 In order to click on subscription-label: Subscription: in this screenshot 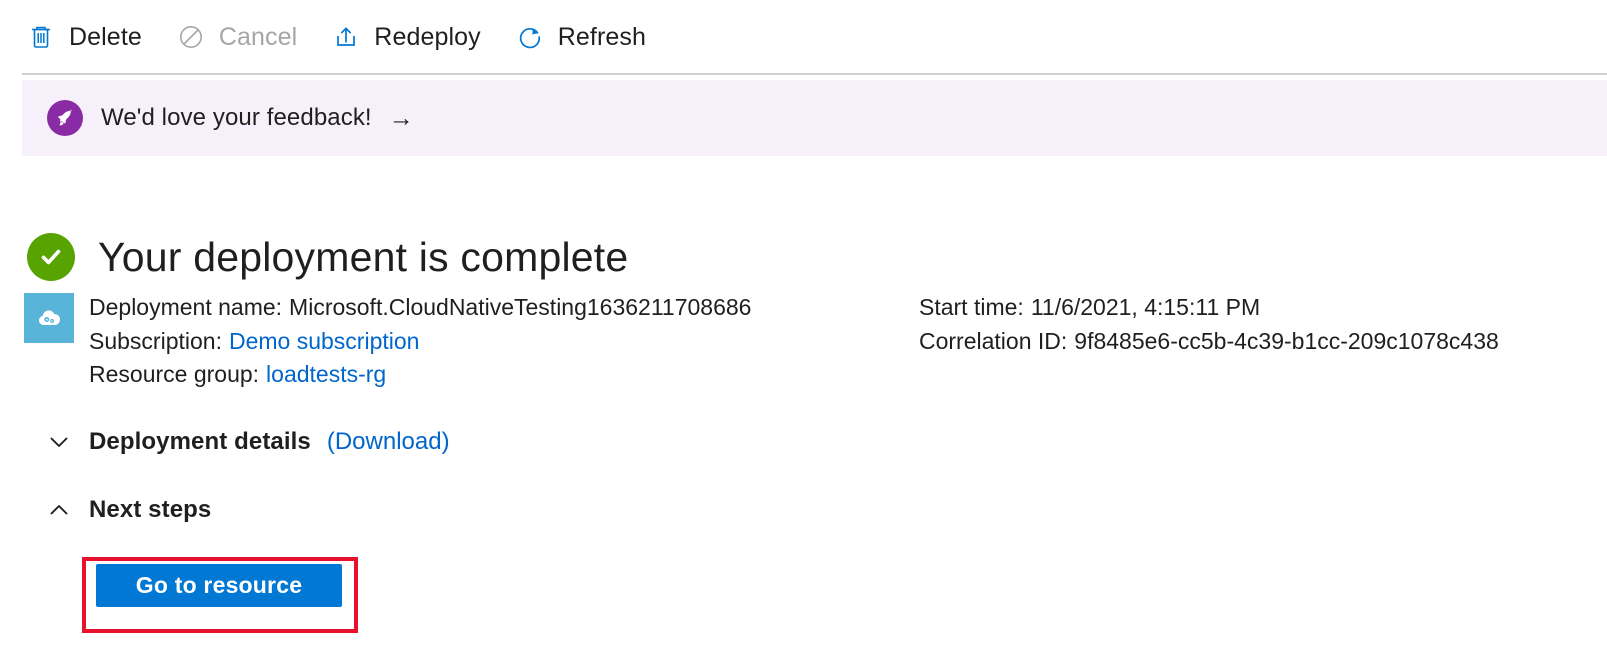, I will do `click(155, 340)`.